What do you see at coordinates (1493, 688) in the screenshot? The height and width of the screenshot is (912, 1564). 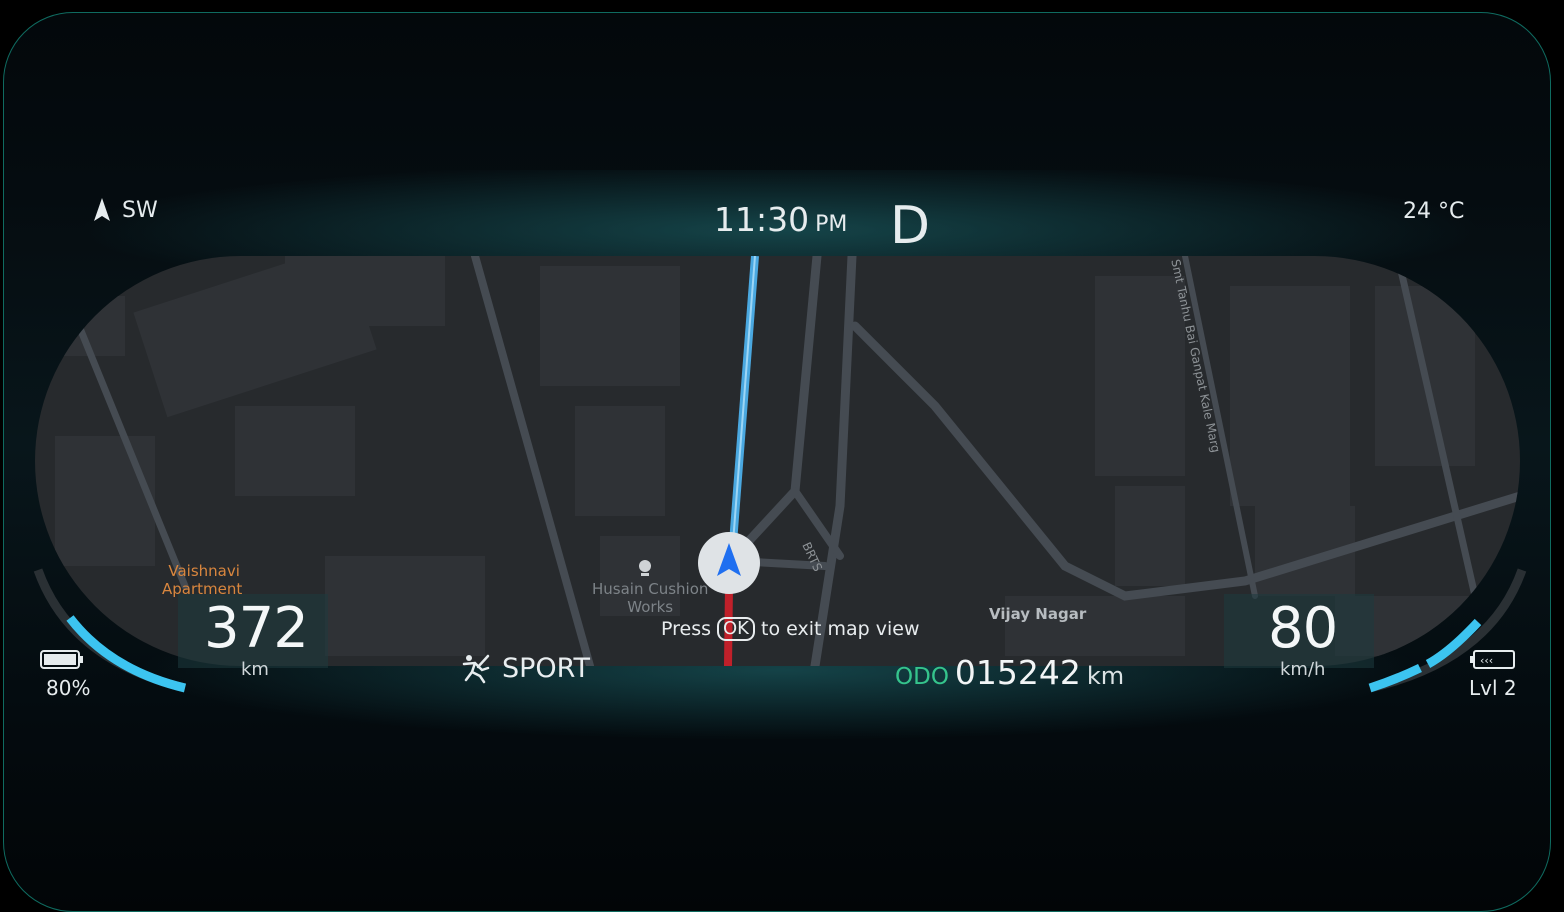 I see `regen-level: Lvl 2` at bounding box center [1493, 688].